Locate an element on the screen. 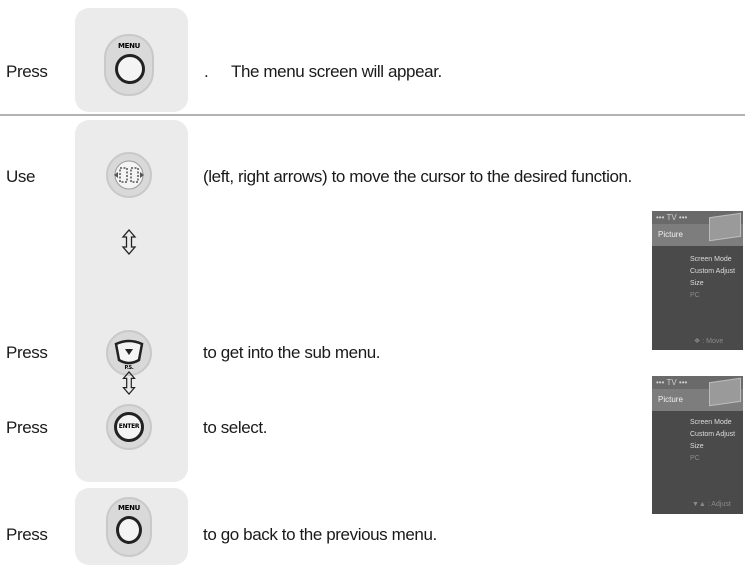  enter-button-label: ENTER is located at coordinates (129, 426).